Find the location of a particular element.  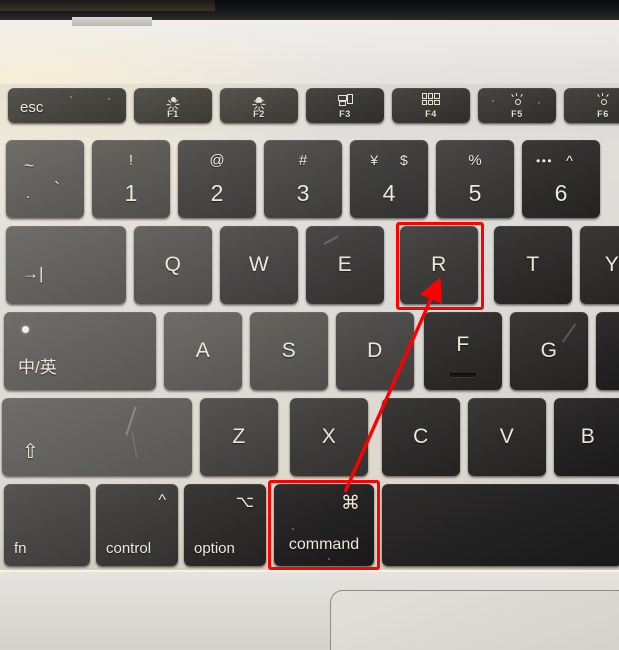

keyboard-backlight-down-icon is located at coordinates (517, 99).